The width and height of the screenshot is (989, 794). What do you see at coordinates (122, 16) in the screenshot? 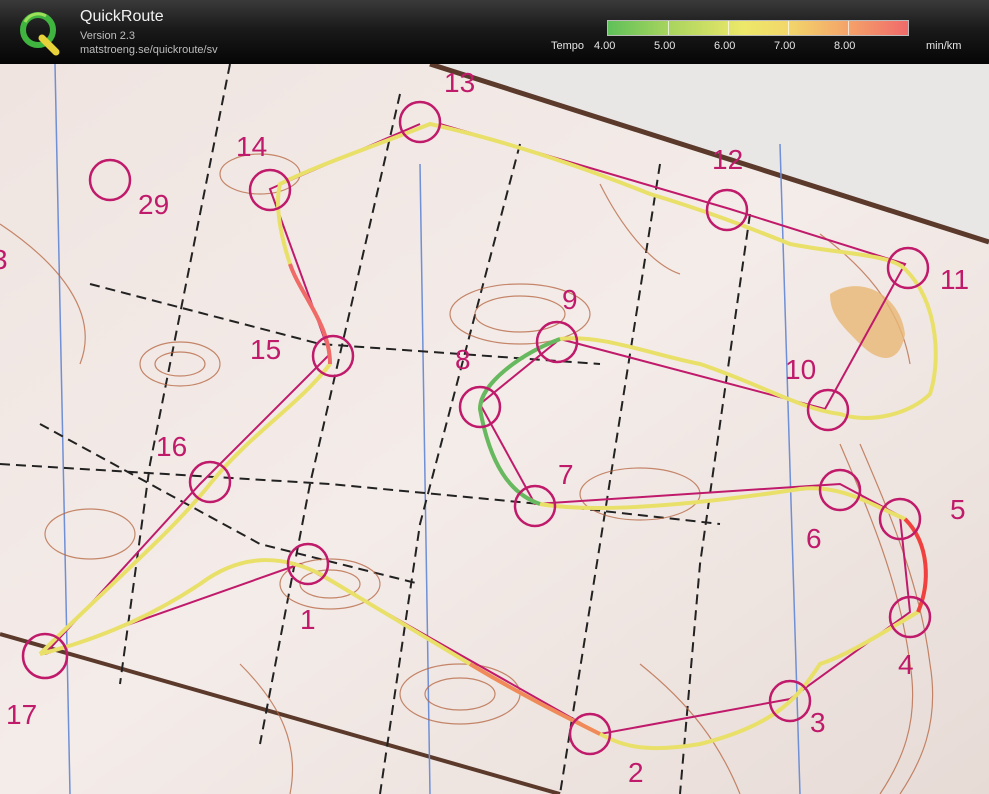
I see `app-title: QuickRoute` at bounding box center [122, 16].